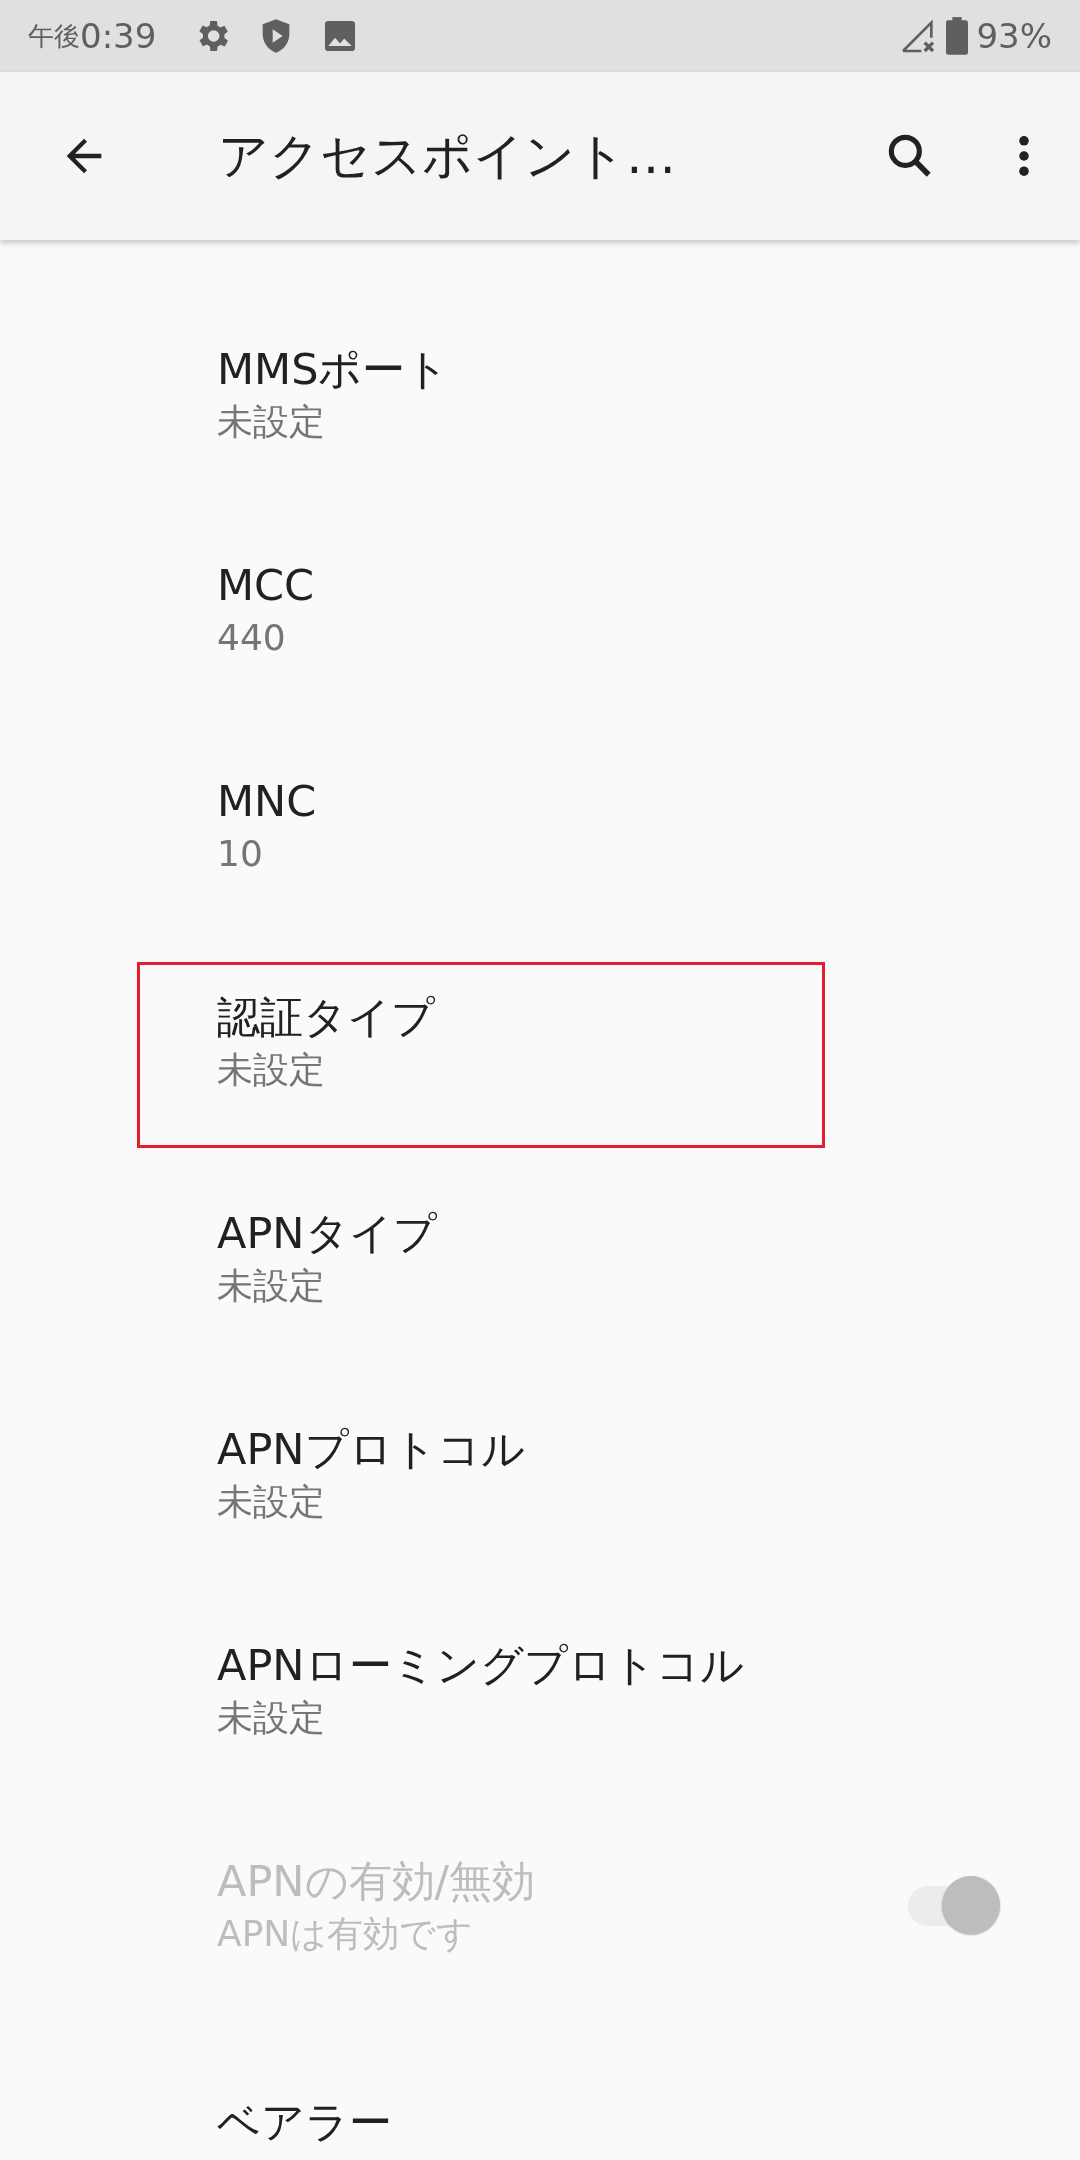  Describe the element at coordinates (267, 801) in the screenshot. I see `preference-title: MNC` at that location.